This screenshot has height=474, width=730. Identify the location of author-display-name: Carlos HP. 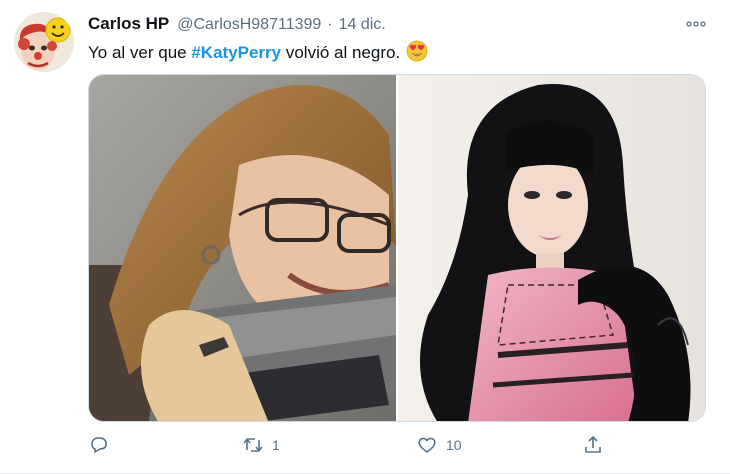
(128, 24).